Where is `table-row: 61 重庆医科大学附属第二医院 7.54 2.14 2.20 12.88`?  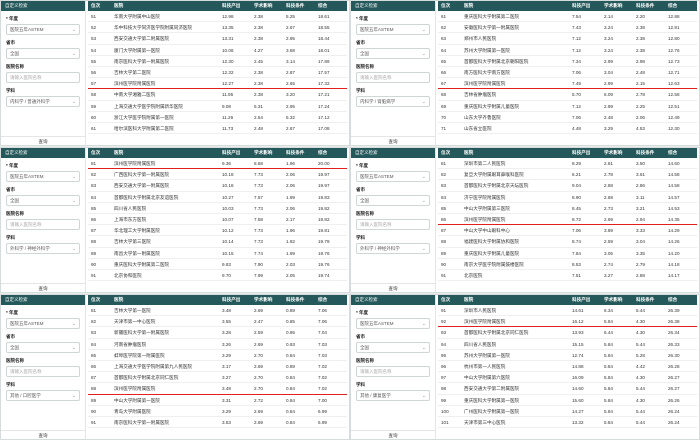
table-row: 61 重庆医科大学附属第二医院 7.54 2.14 2.20 12.88 is located at coordinates (567, 17).